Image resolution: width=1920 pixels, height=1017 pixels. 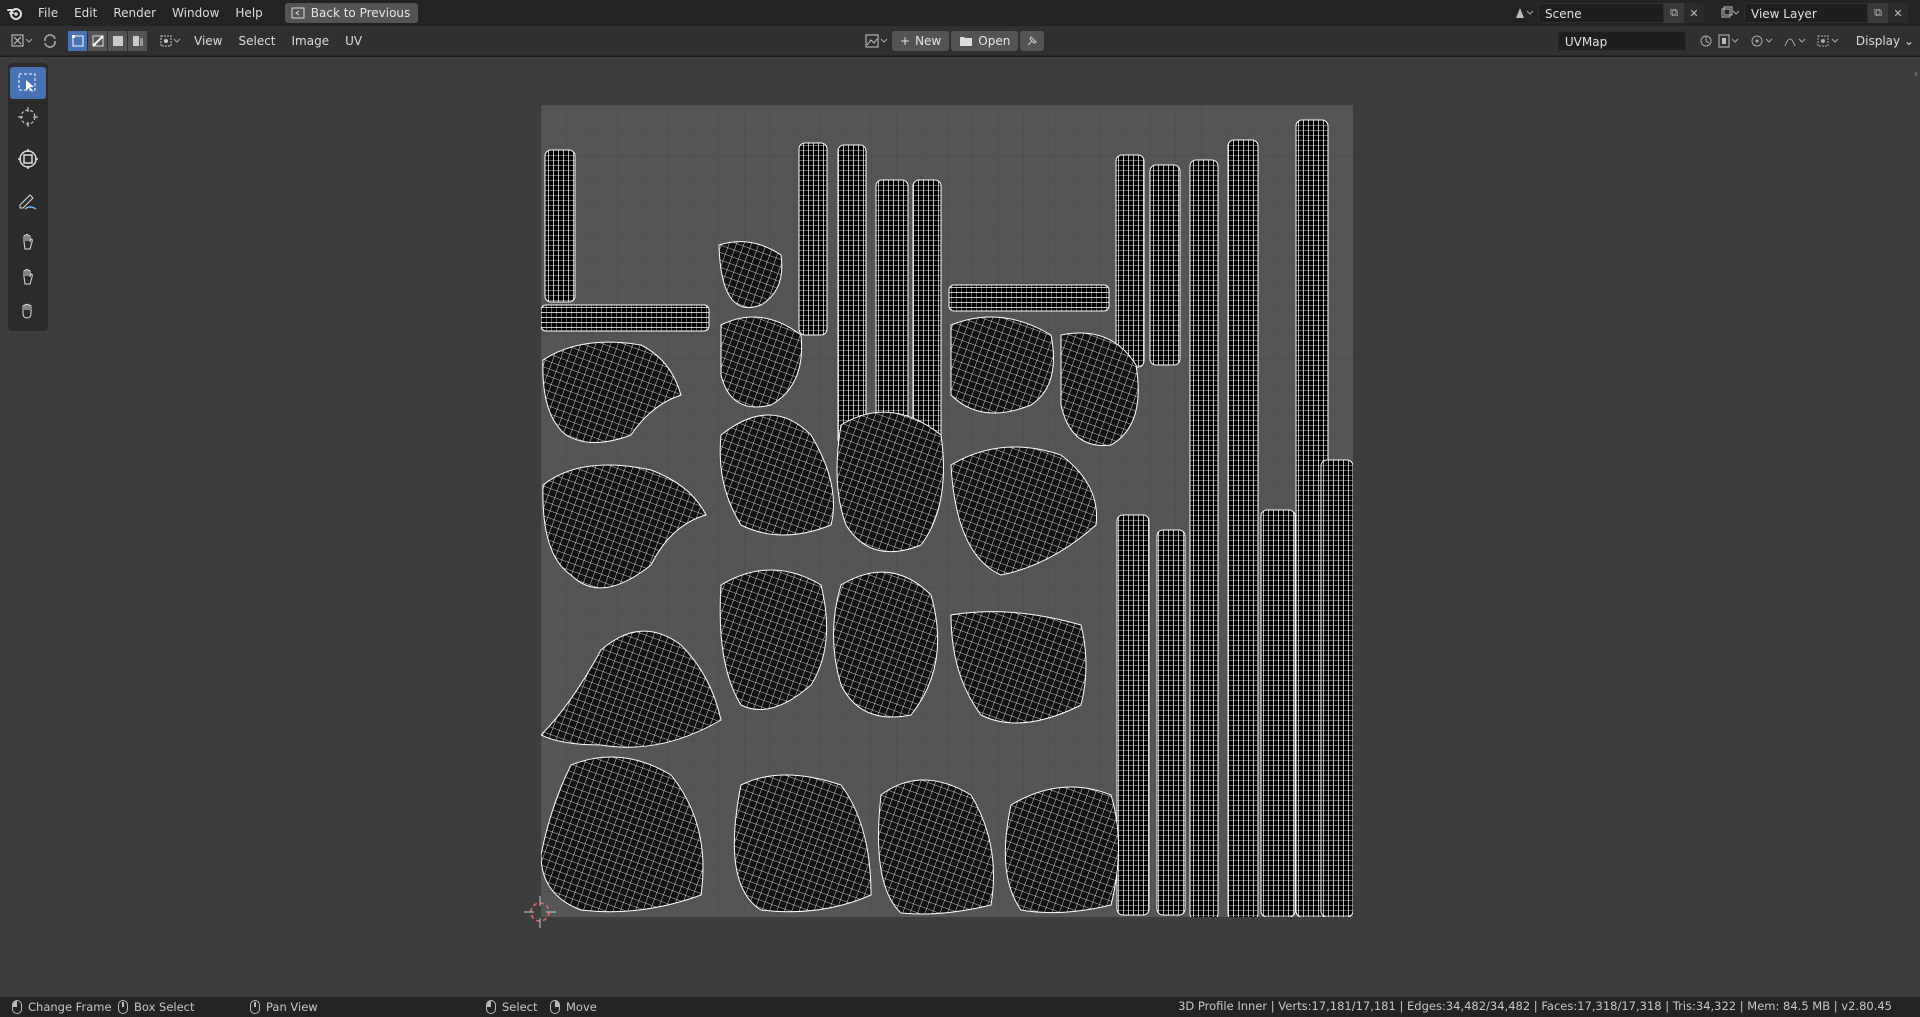 I want to click on selection-mode-group, so click(x=108, y=40).